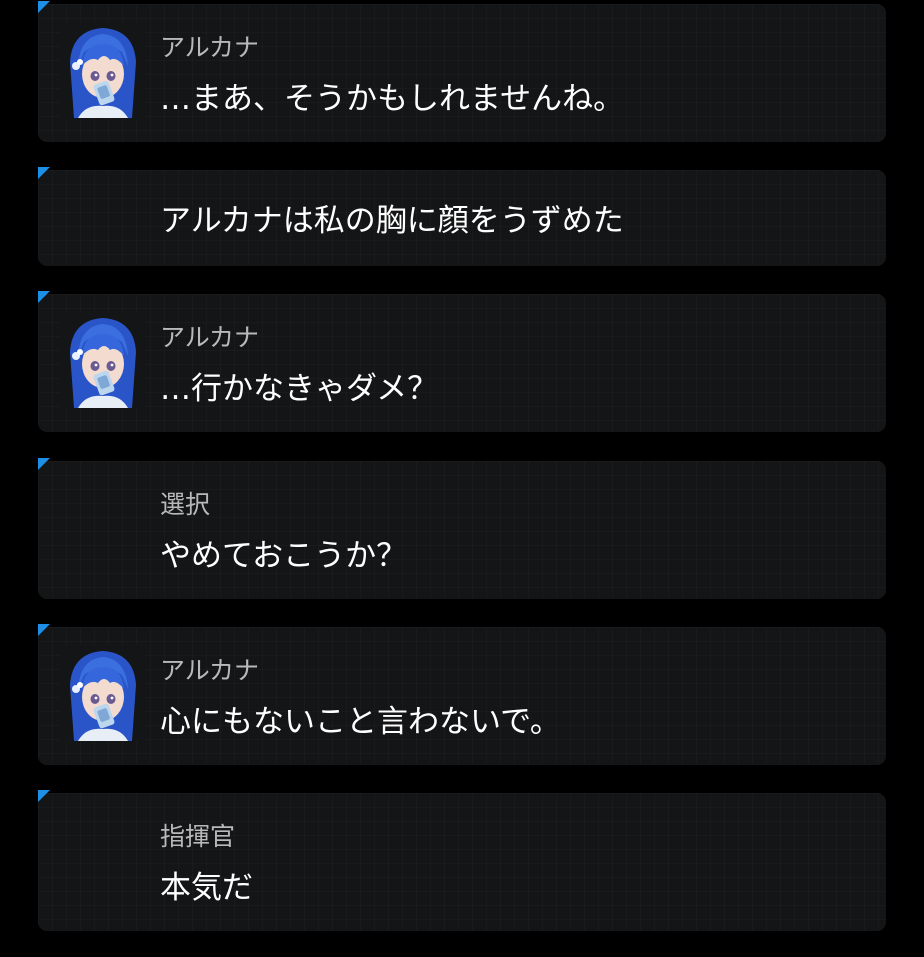 The height and width of the screenshot is (957, 924). What do you see at coordinates (206, 888) in the screenshot?
I see `message-text: 本気だ` at bounding box center [206, 888].